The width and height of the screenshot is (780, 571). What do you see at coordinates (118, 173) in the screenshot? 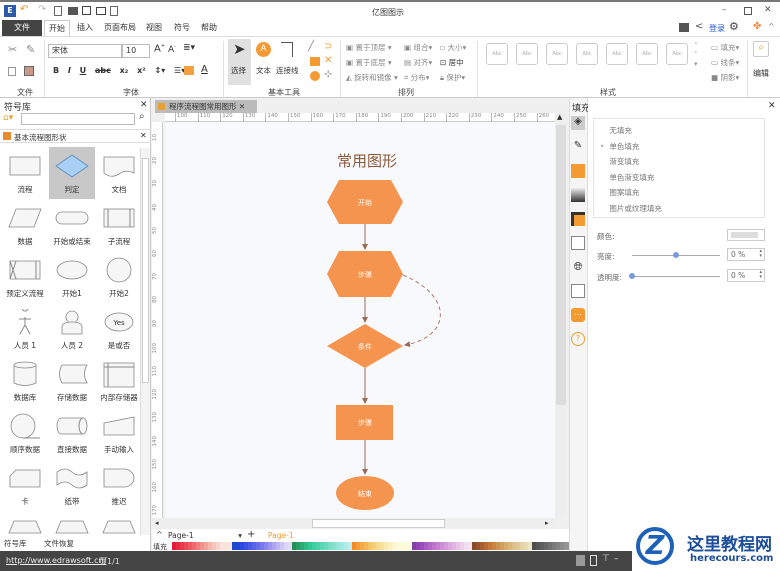
I see `shape-item: 文档` at bounding box center [118, 173].